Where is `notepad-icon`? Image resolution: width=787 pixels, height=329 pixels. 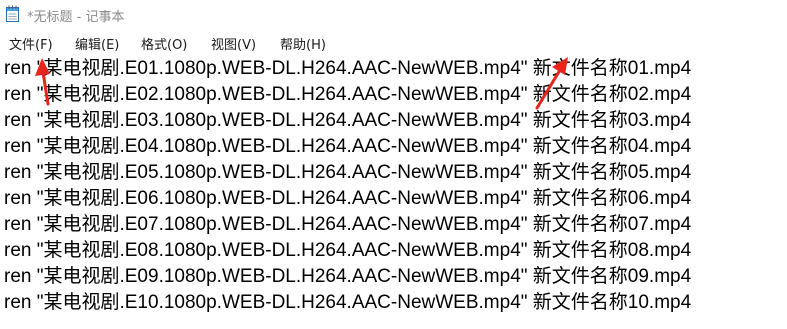 notepad-icon is located at coordinates (12, 13).